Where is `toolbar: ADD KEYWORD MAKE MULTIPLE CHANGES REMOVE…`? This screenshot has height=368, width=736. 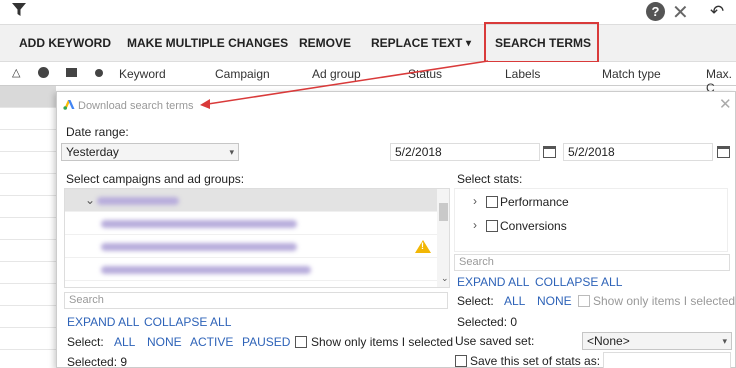 toolbar: ADD KEYWORD MAKE MULTIPLE CHANGES REMOVE… is located at coordinates (368, 43).